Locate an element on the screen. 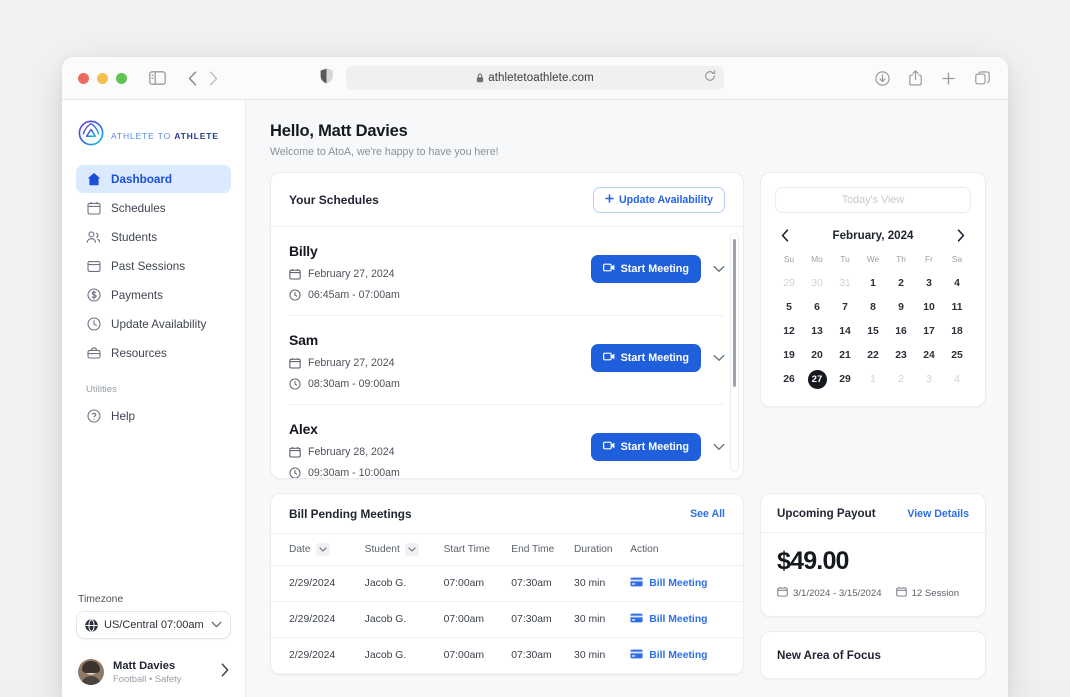  window-traffic-lights is located at coordinates (102, 78).